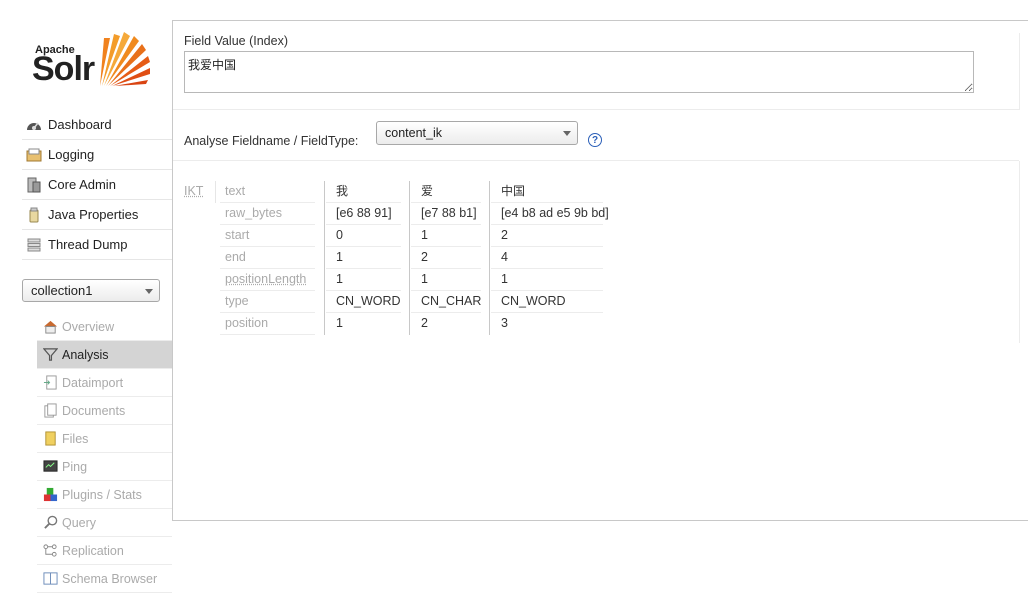 The height and width of the screenshot is (602, 1028). Describe the element at coordinates (34, 215) in the screenshot. I see `java-properties-icon` at that location.